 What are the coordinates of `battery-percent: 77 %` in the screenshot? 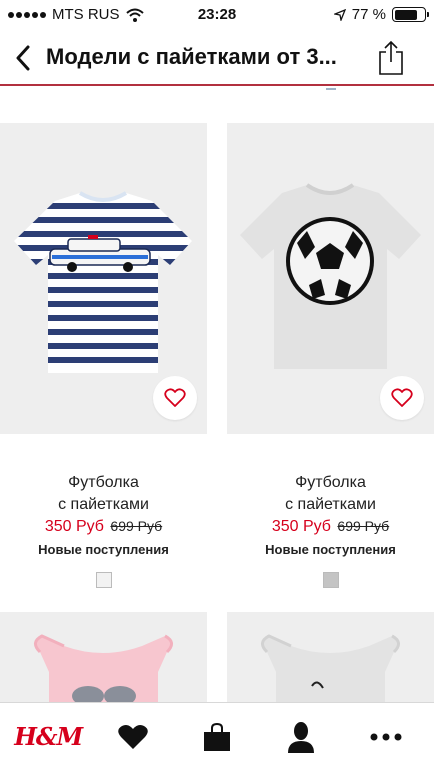 It's located at (368, 14).